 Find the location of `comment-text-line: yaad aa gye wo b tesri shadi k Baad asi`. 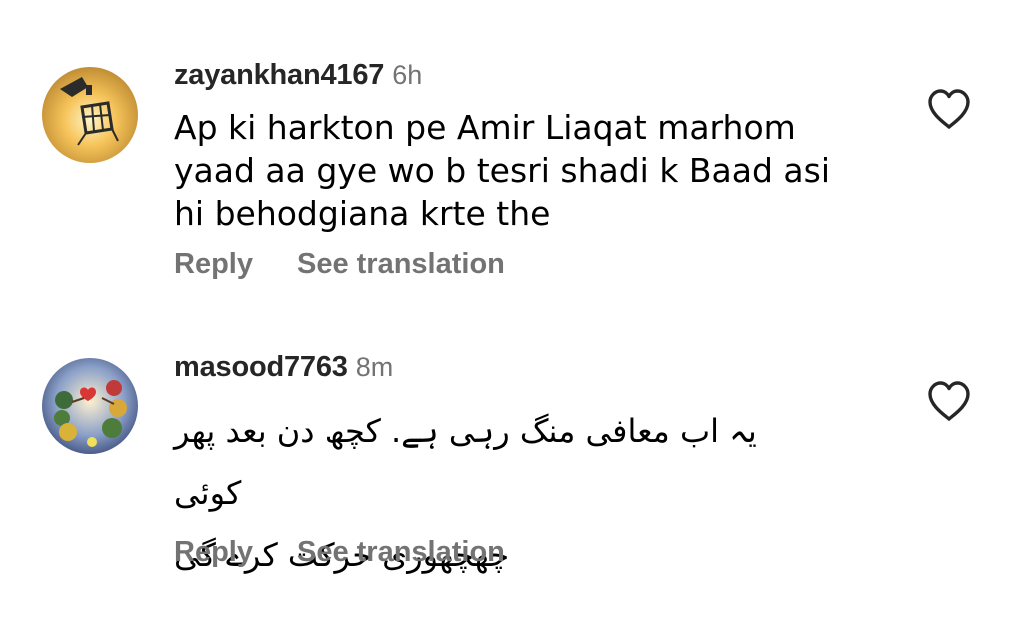

comment-text-line: yaad aa gye wo b tesri shadi k Baad asi is located at coordinates (502, 170).